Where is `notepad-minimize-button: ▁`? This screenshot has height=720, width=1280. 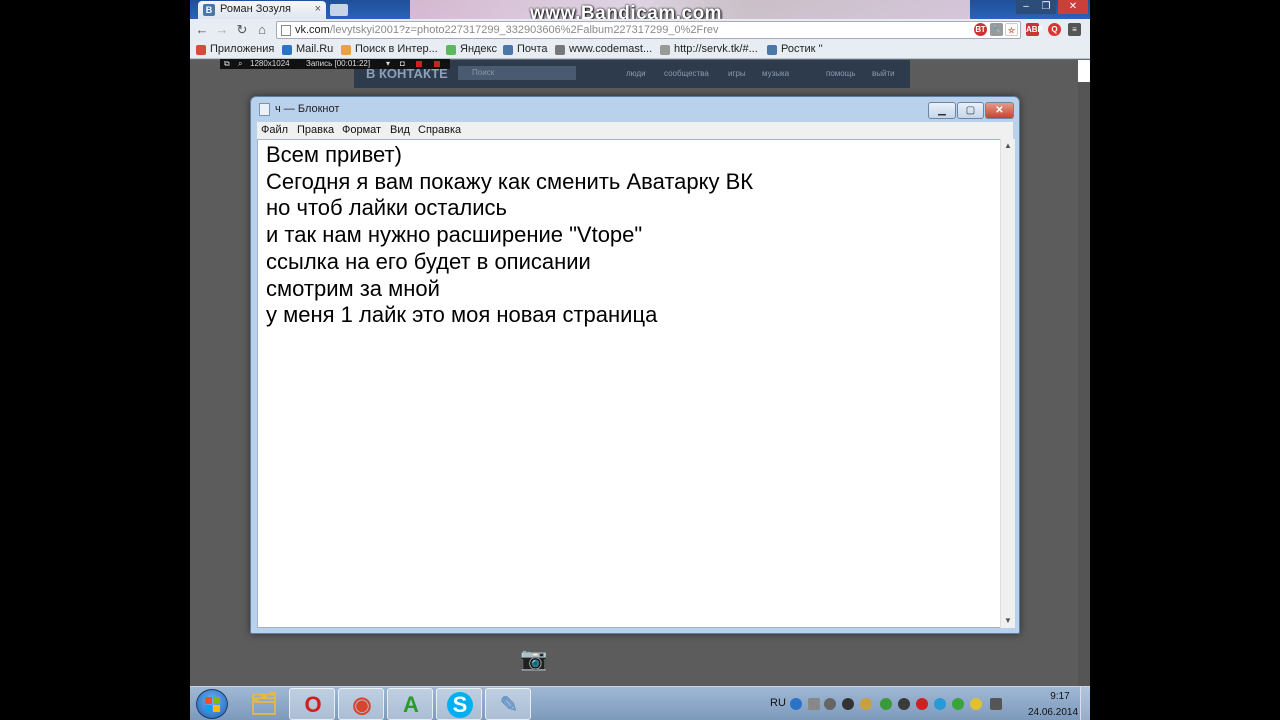
notepad-minimize-button: ▁ is located at coordinates (942, 110).